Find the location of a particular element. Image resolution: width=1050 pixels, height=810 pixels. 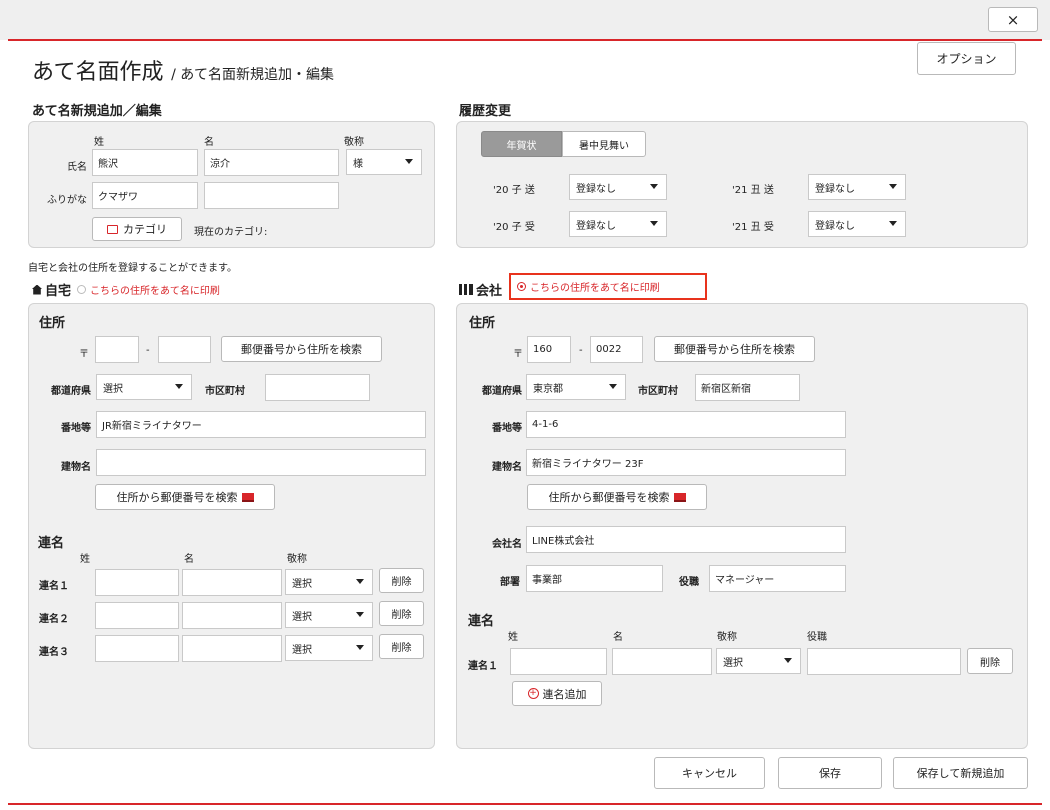

company-postal1-input: 160 is located at coordinates (549, 349).